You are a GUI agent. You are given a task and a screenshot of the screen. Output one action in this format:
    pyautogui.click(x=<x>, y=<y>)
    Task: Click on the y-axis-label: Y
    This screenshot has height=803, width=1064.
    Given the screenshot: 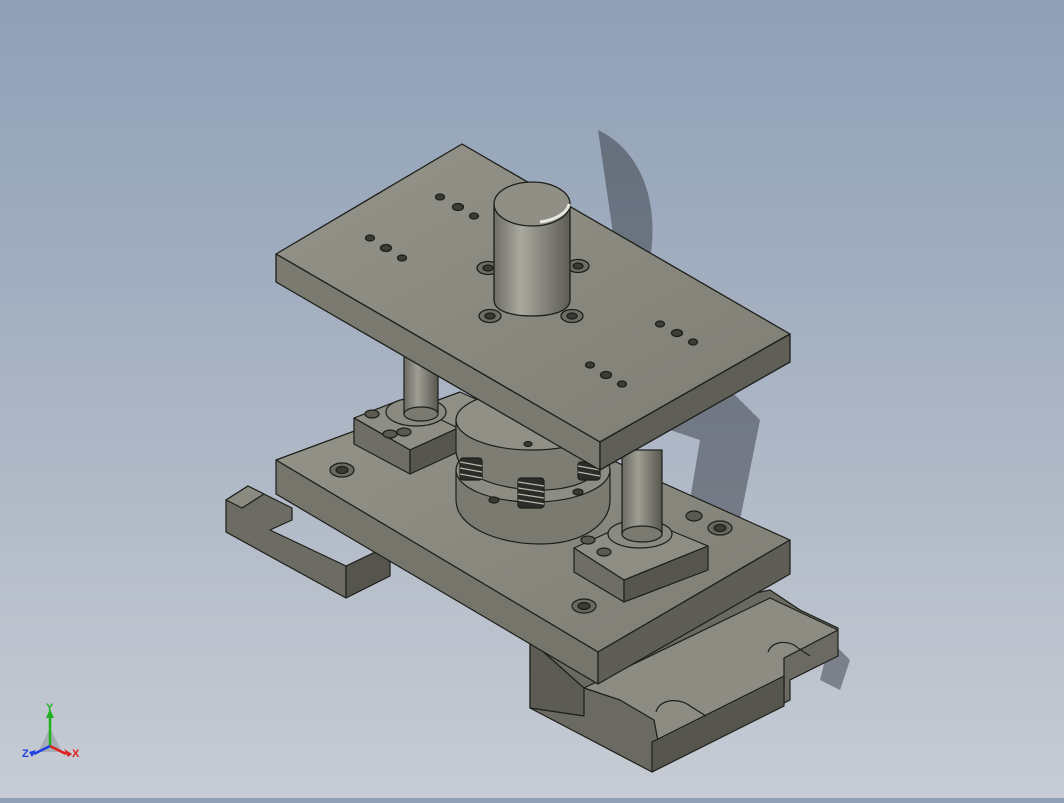 What is the action you would take?
    pyautogui.click(x=50, y=708)
    